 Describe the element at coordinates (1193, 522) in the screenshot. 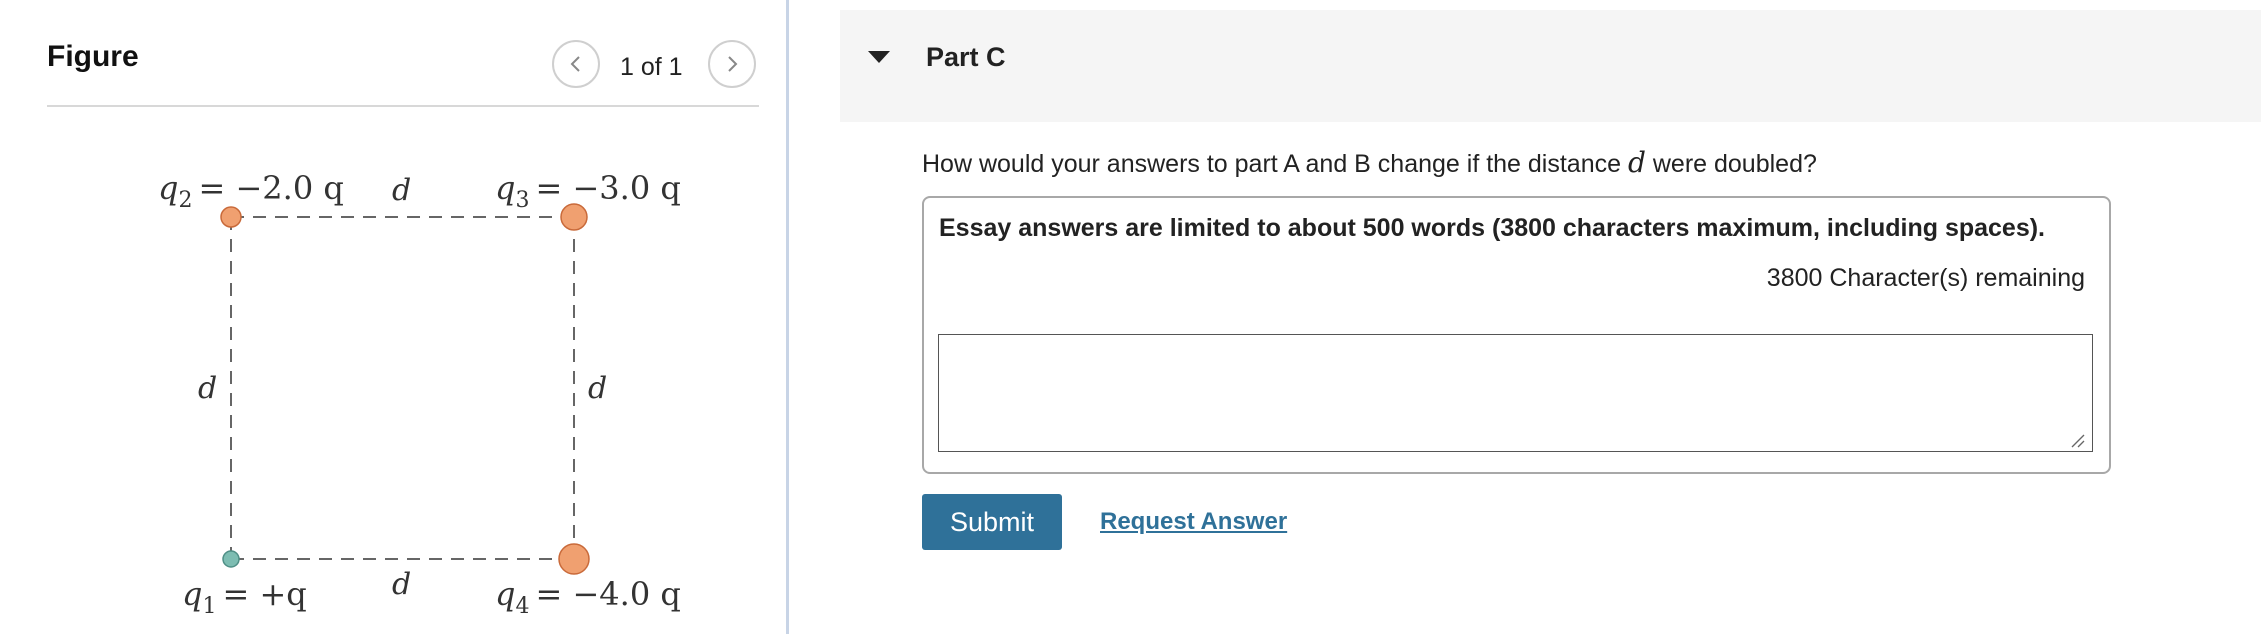

I see `request-answer-link: Request Answer` at that location.